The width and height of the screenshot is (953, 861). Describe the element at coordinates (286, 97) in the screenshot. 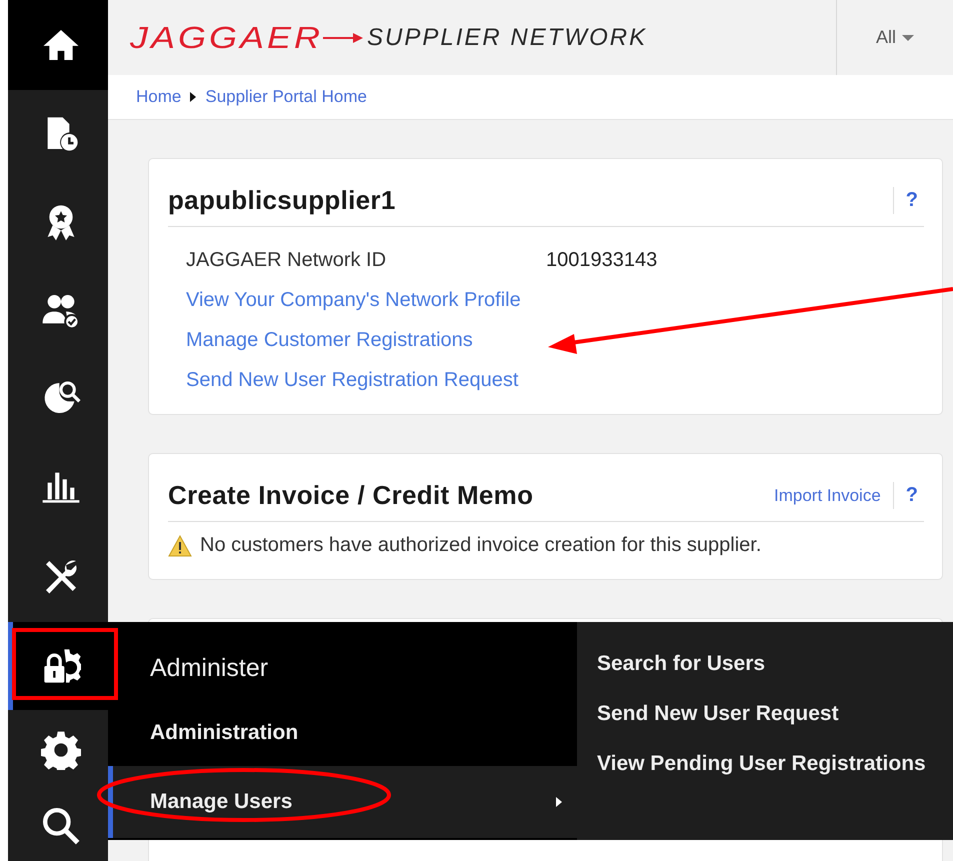

I see `breadcrumb-link: Supplier Portal Home` at that location.